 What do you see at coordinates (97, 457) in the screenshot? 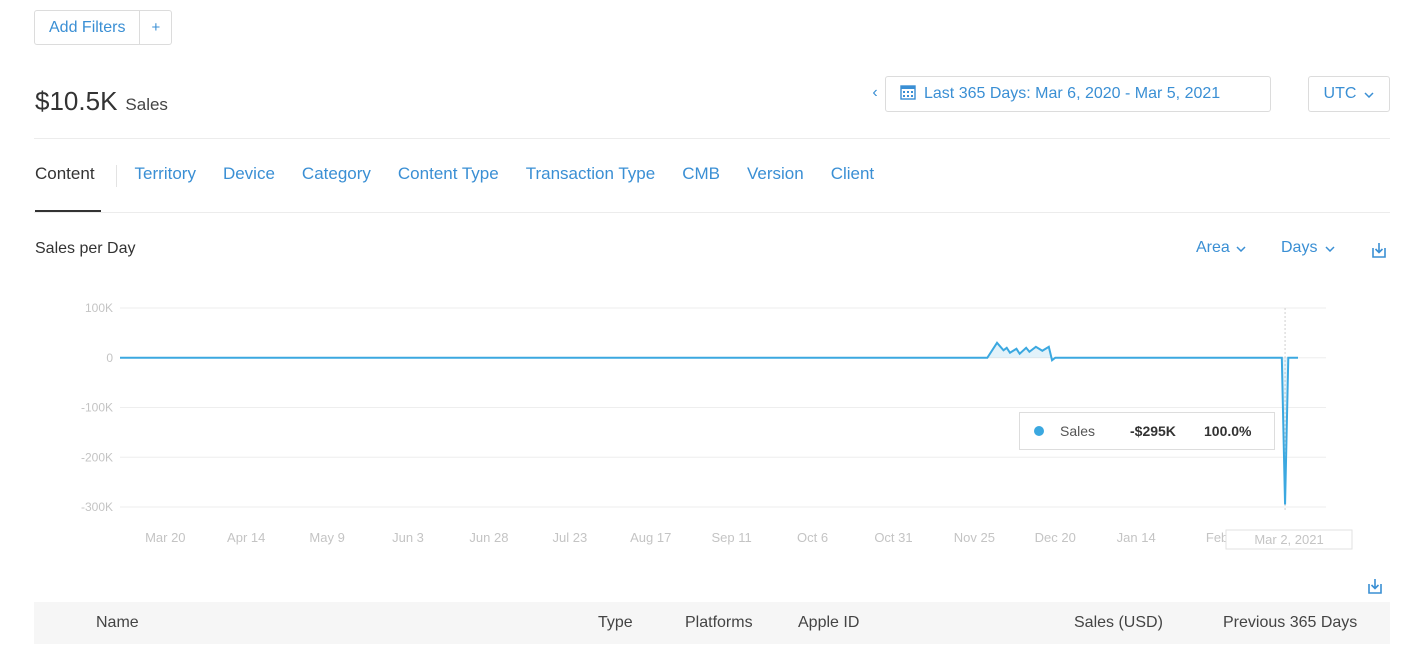
I see `y-tick-label: -200K` at bounding box center [97, 457].